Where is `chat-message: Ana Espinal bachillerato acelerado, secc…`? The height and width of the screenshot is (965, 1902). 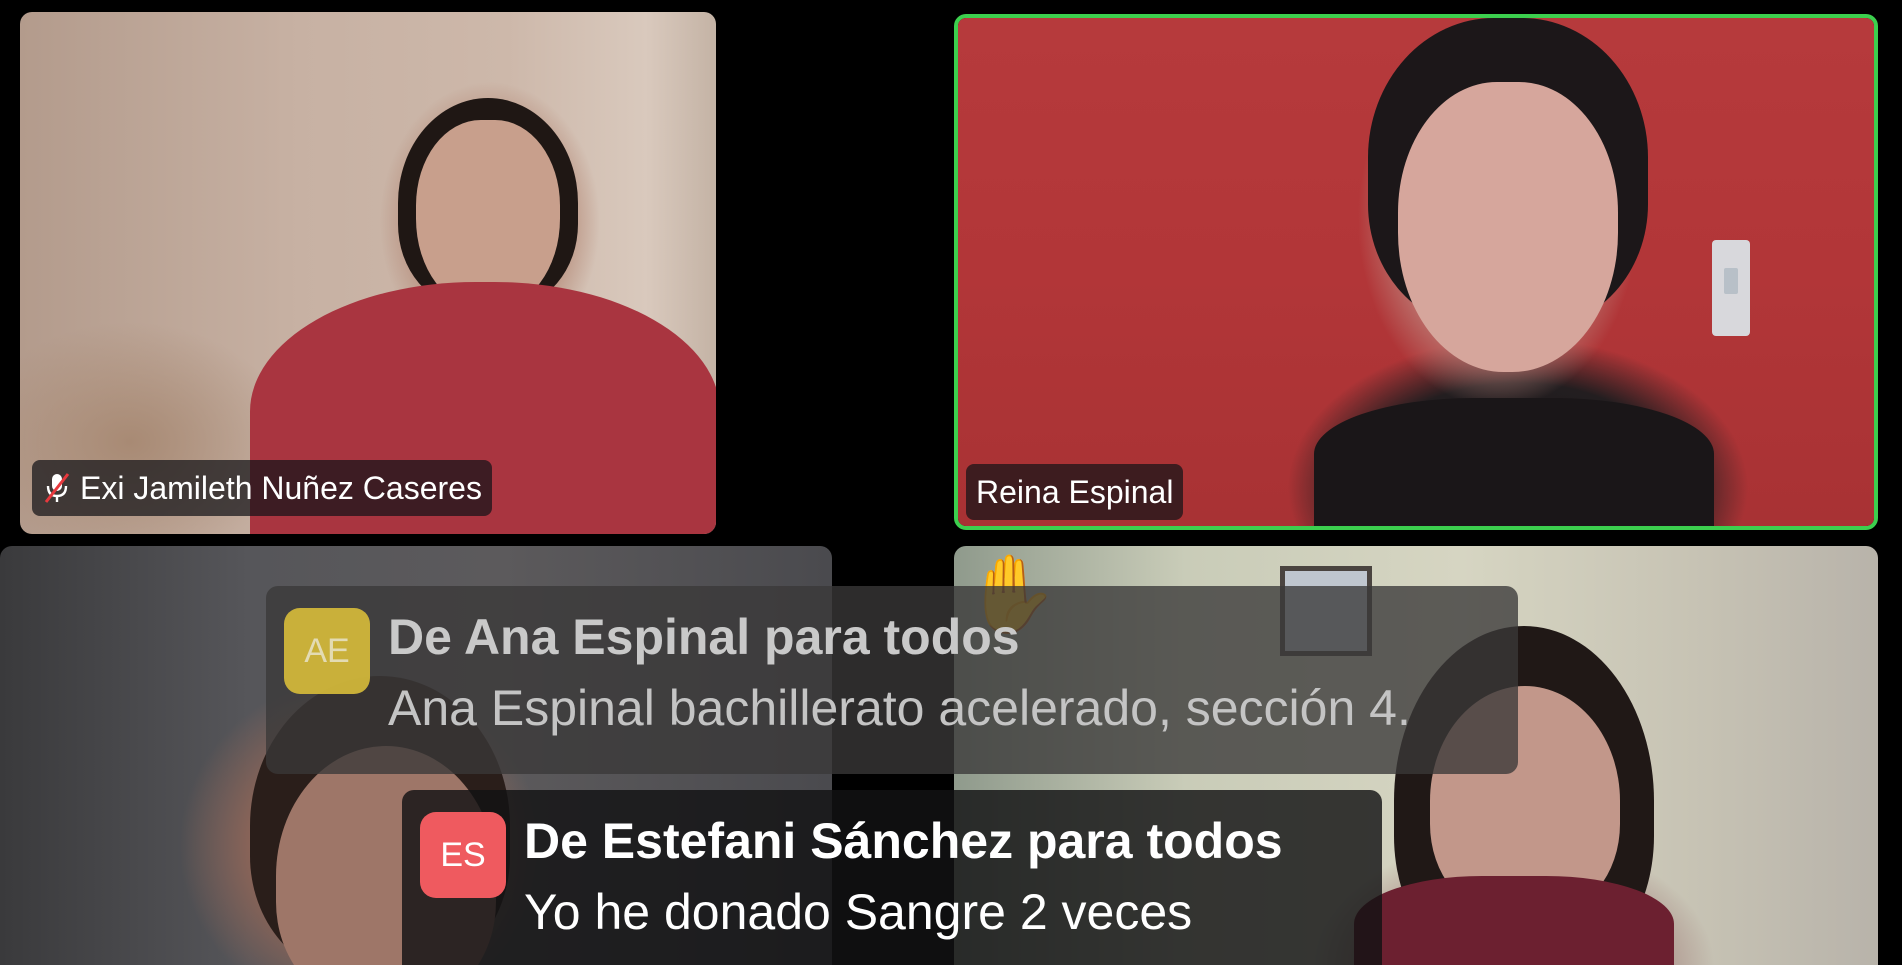 chat-message: Ana Espinal bachillerato acelerado, secc… is located at coordinates (899, 708).